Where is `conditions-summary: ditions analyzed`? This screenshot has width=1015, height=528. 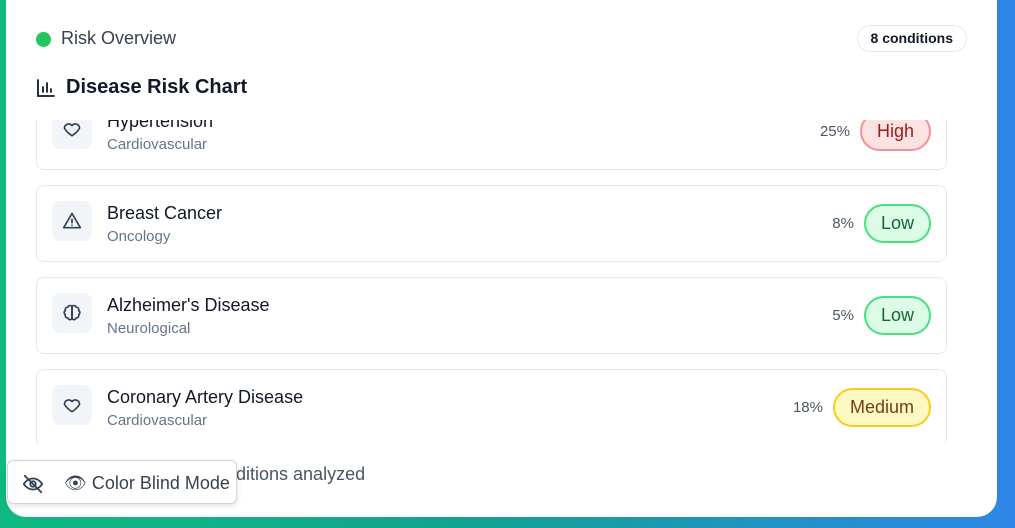
conditions-summary: ditions analyzed is located at coordinates (301, 474).